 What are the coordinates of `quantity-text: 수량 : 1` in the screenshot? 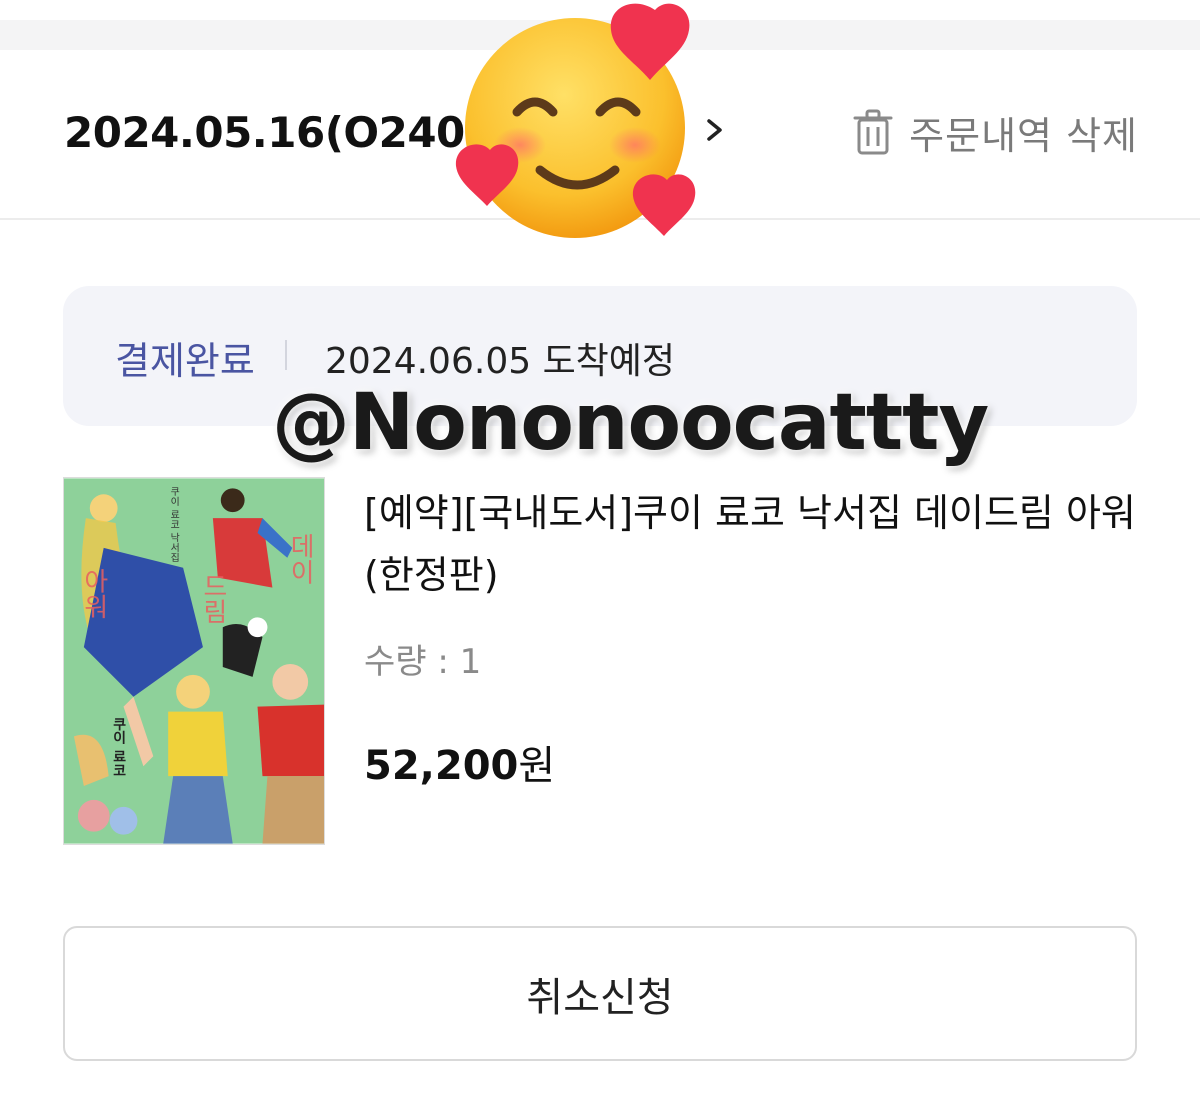 It's located at (423, 662).